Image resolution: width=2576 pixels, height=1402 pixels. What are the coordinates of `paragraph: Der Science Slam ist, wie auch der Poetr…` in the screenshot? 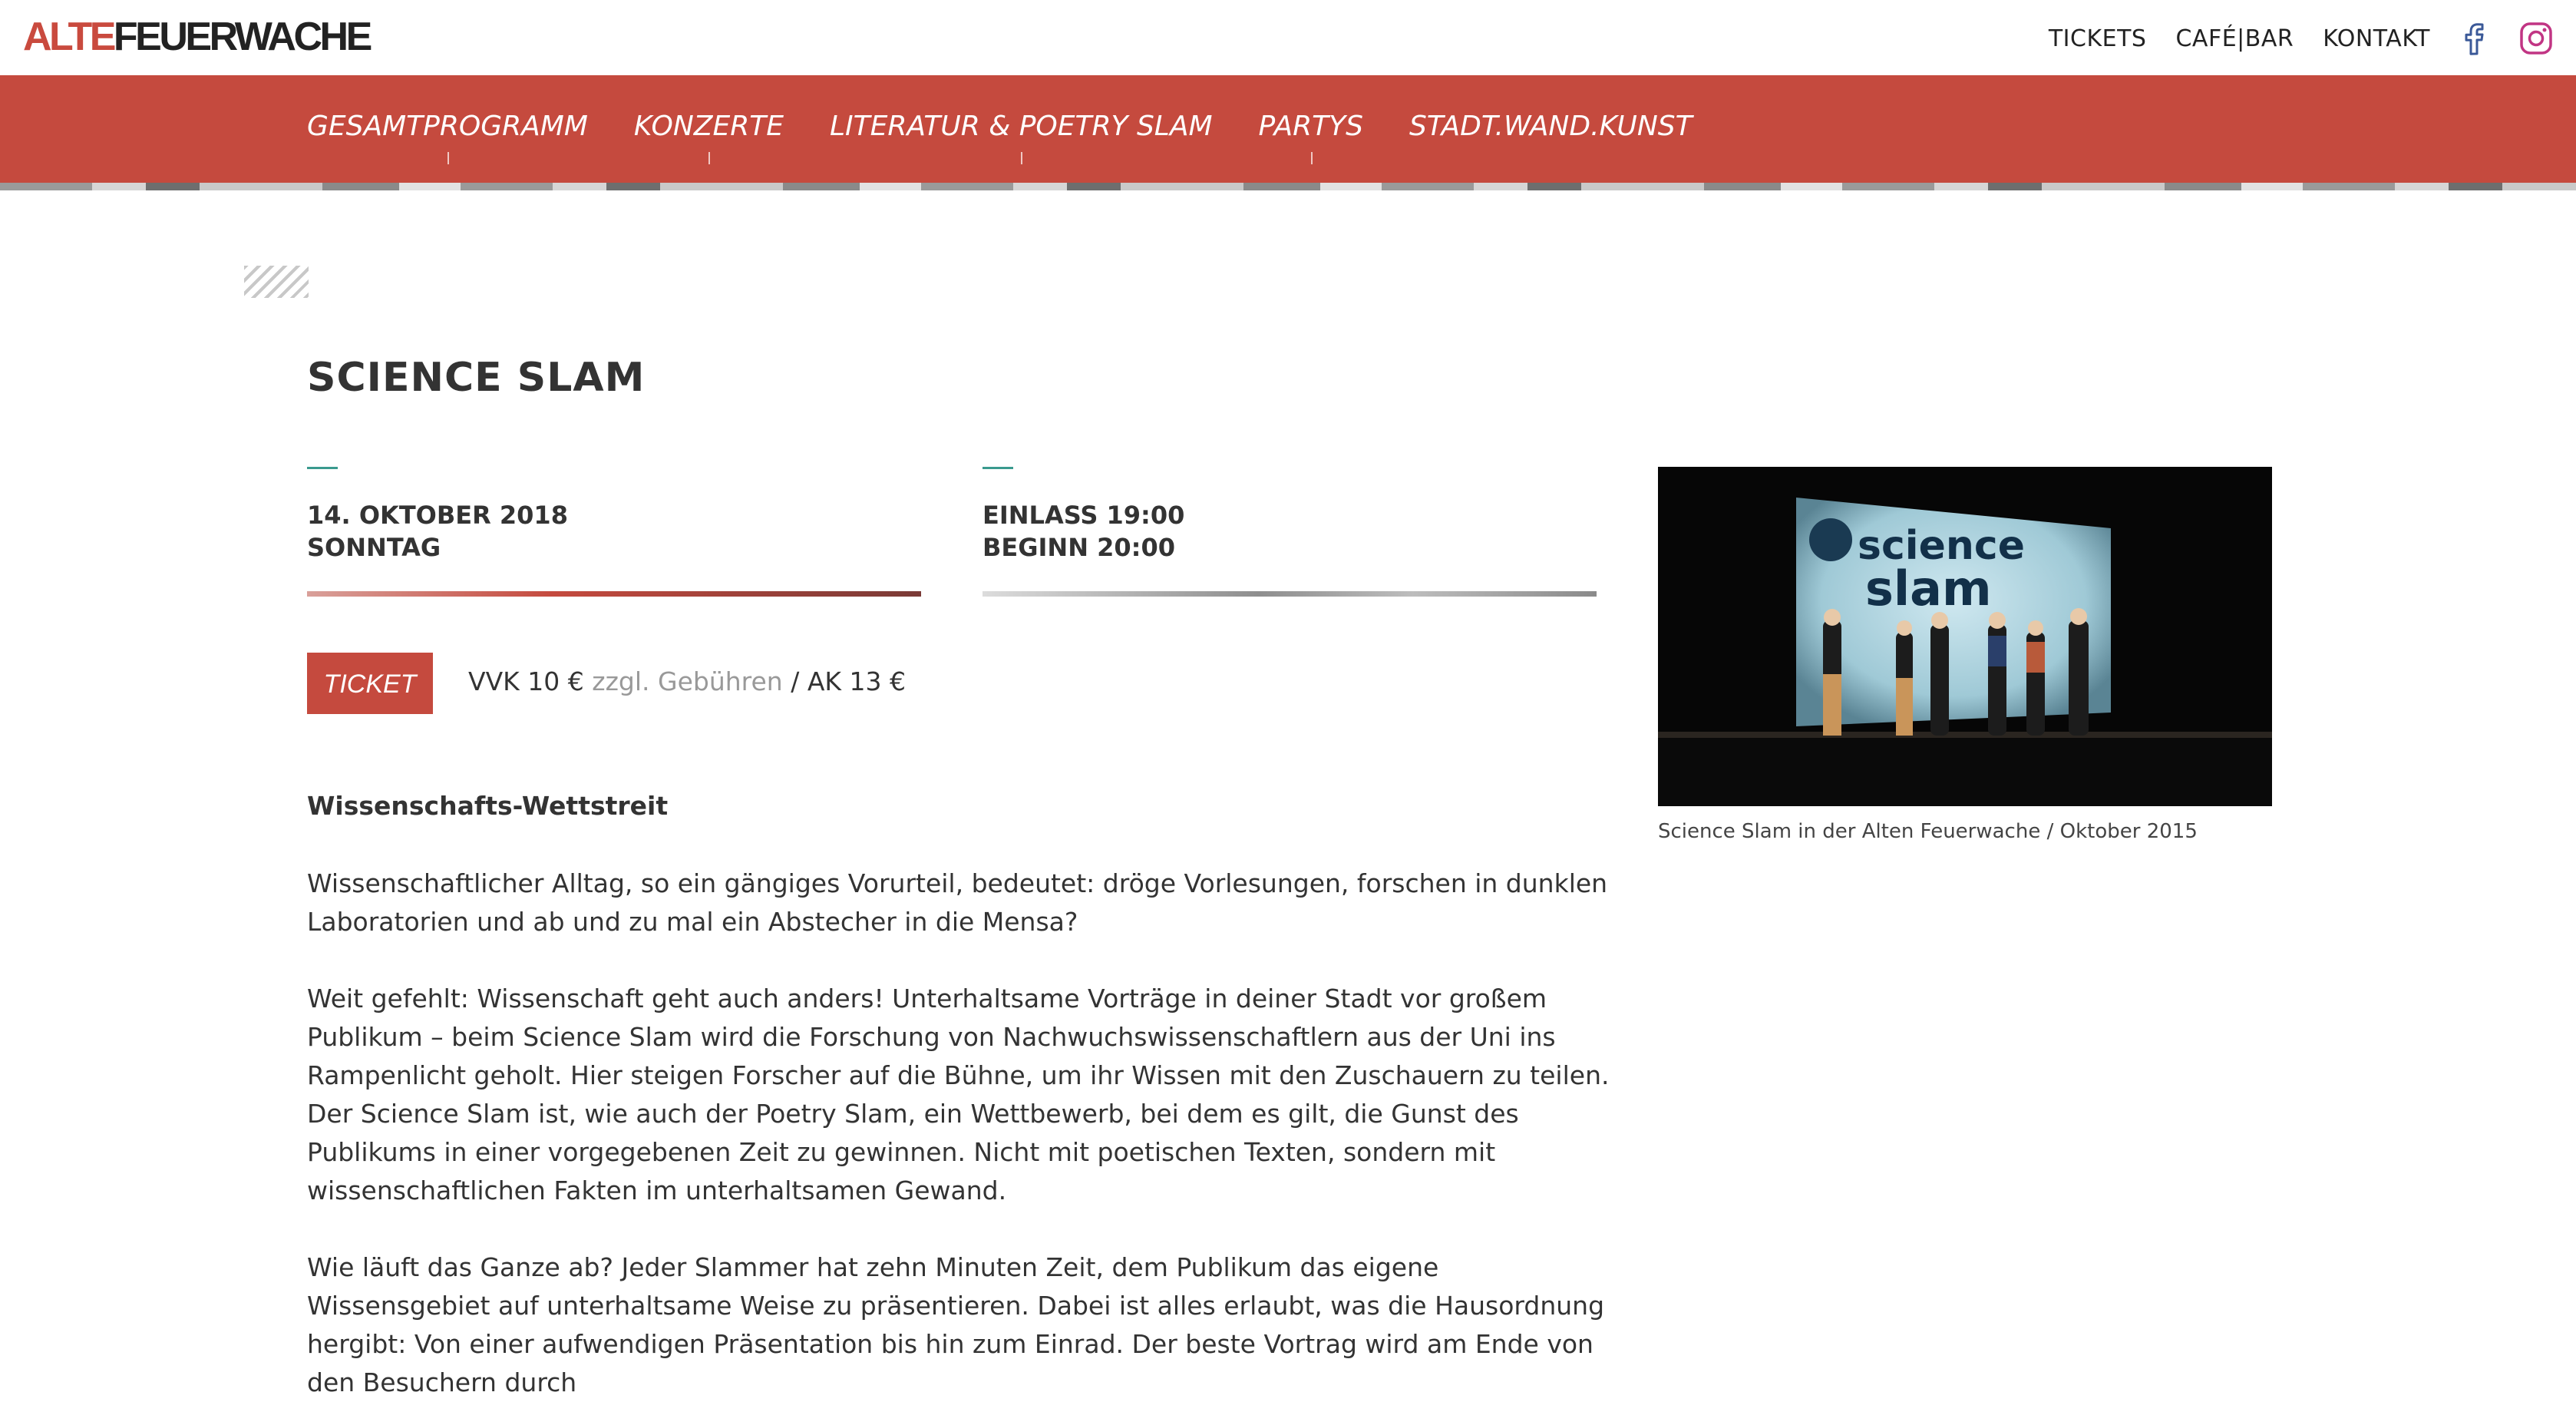 It's located at (913, 1152).